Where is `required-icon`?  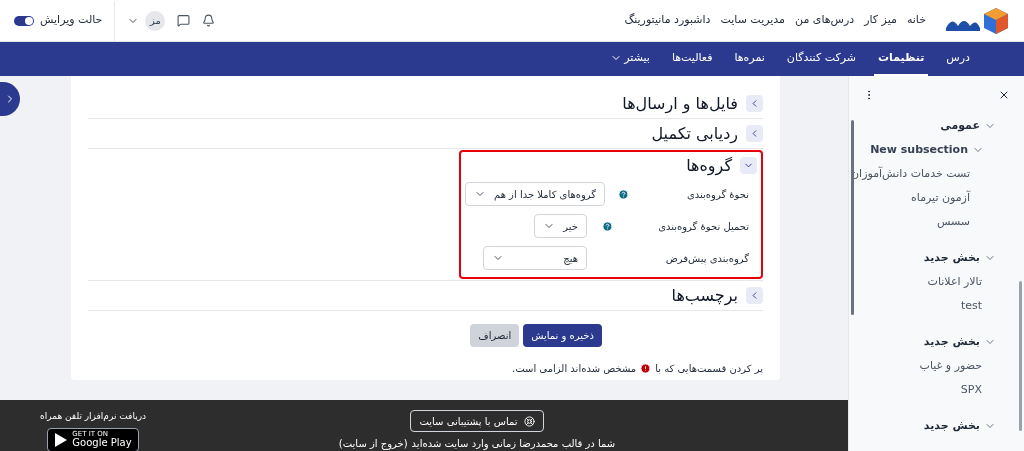
required-icon is located at coordinates (646, 368).